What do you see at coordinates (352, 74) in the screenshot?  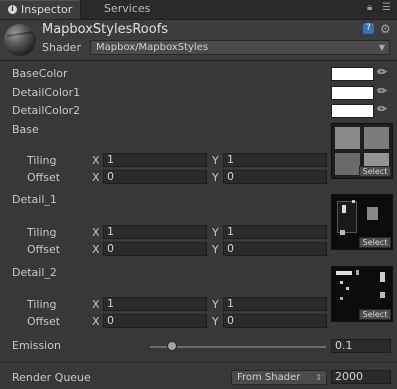 I see `basecolor-swatch` at bounding box center [352, 74].